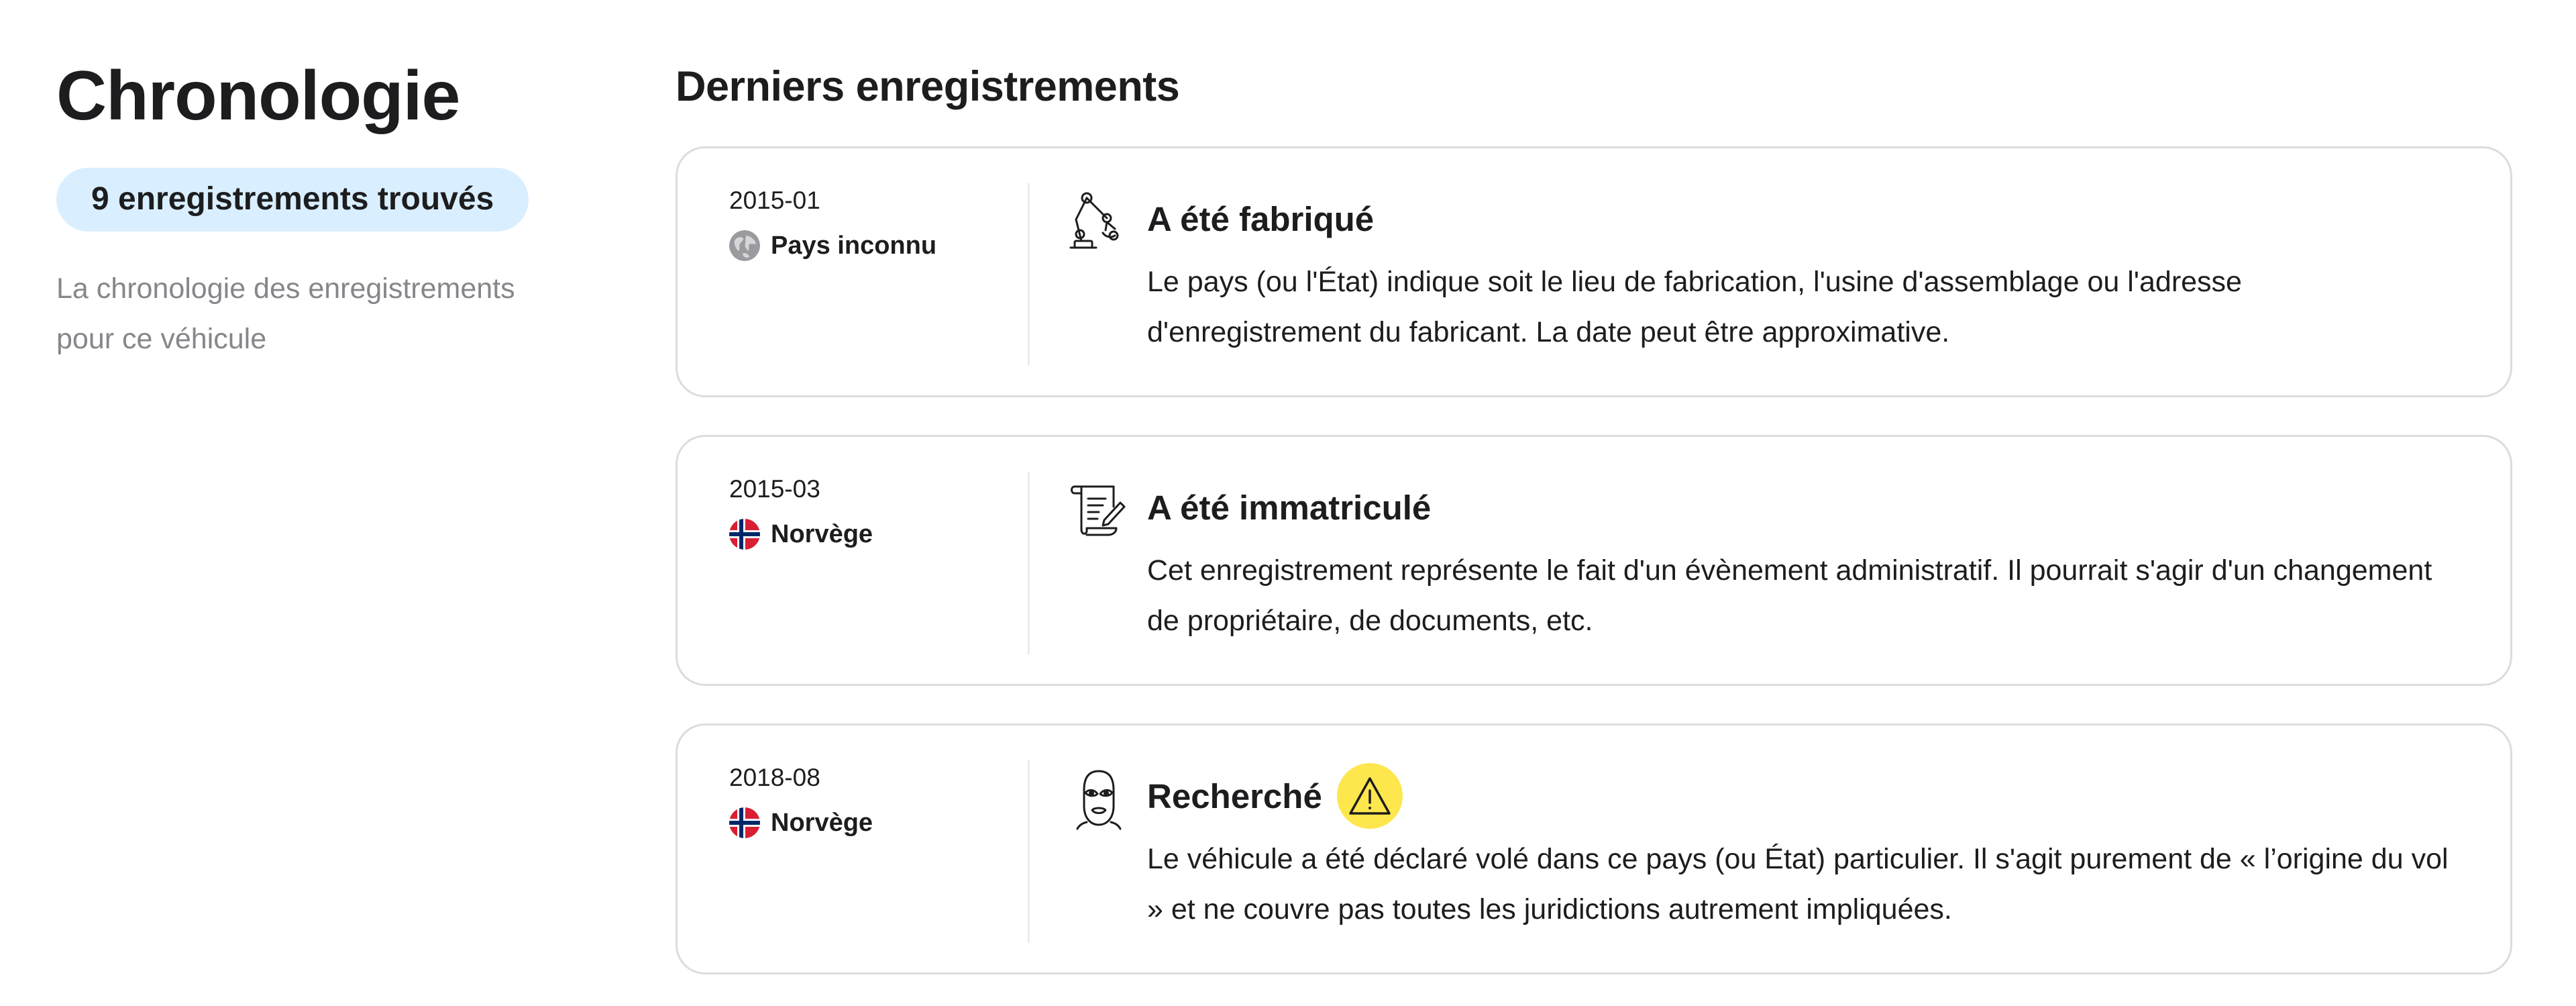 The height and width of the screenshot is (1006, 2576). What do you see at coordinates (876, 510) in the screenshot?
I see `record-meta: 2015-03 Norvège` at bounding box center [876, 510].